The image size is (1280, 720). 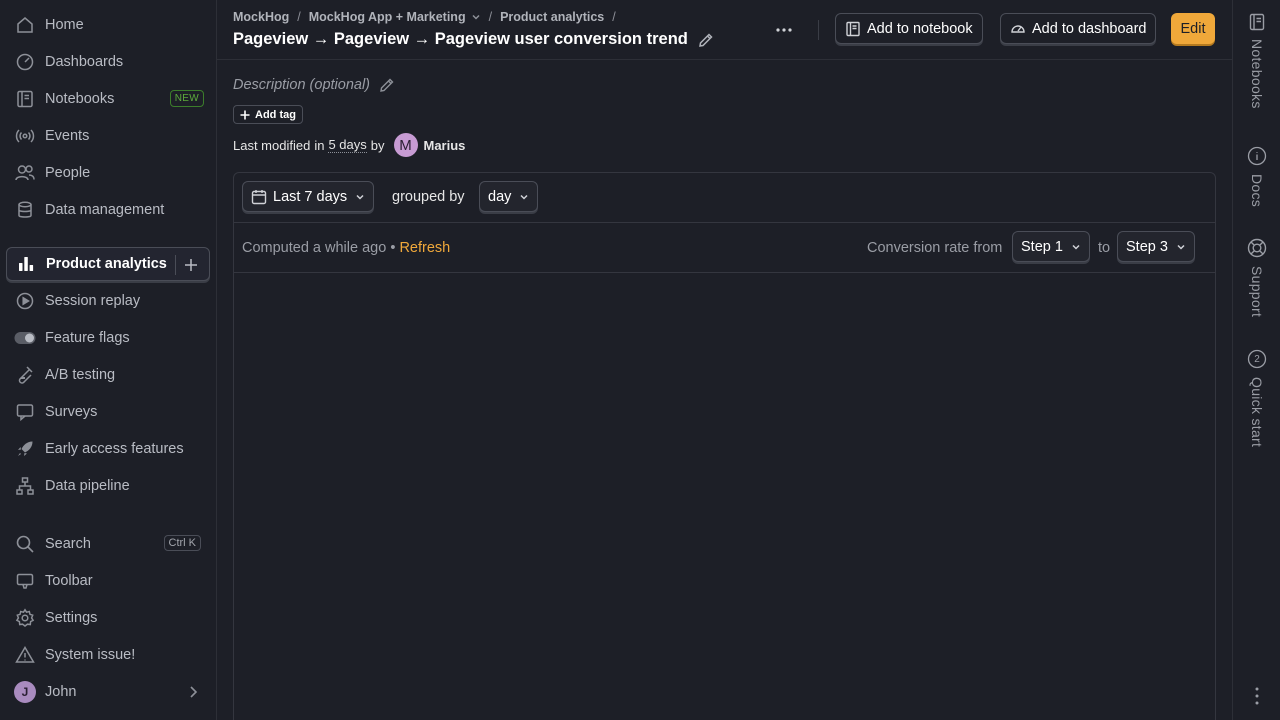 I want to click on last-modified-time: 5 days, so click(x=347, y=145).